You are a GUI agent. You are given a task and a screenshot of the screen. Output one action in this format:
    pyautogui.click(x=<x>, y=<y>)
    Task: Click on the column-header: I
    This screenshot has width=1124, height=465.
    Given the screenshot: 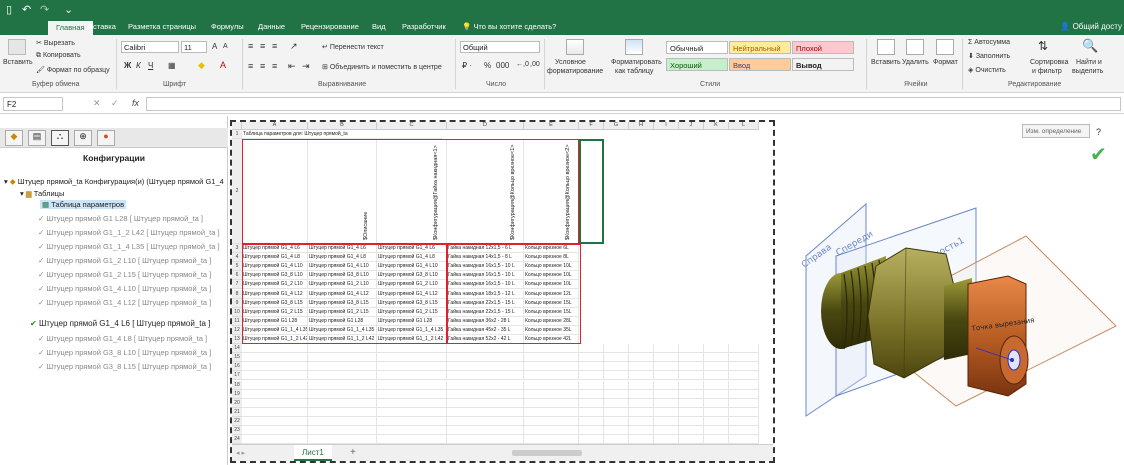 What is the action you would take?
    pyautogui.click(x=666, y=126)
    